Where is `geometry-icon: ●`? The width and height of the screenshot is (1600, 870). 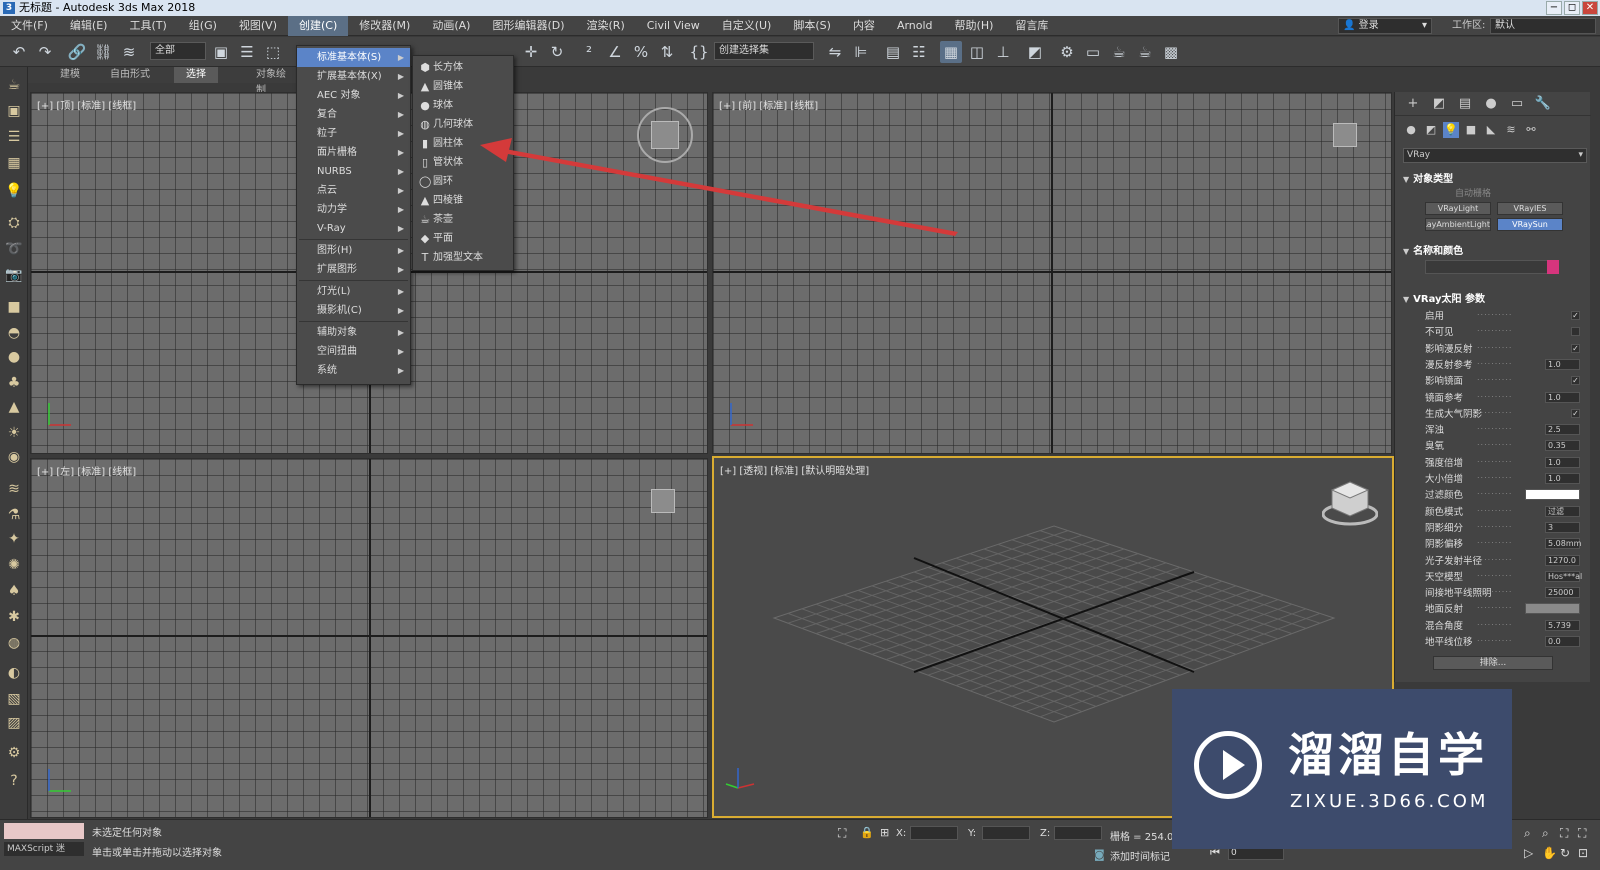
geometry-icon: ● is located at coordinates (1411, 130).